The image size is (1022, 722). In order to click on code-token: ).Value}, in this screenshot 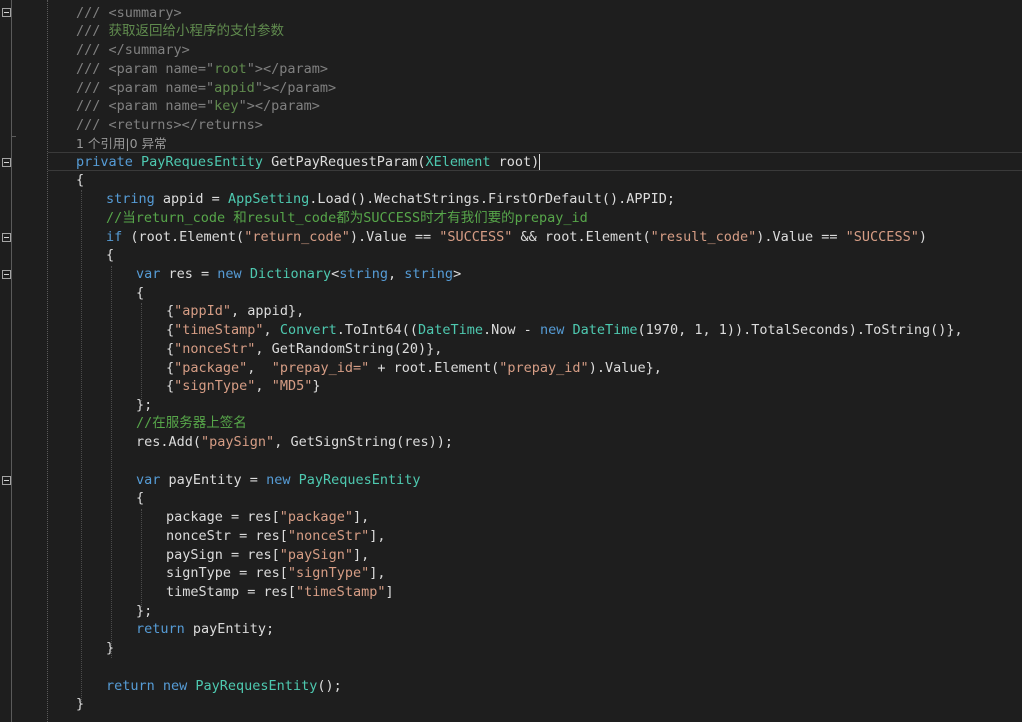, I will do `click(625, 368)`.